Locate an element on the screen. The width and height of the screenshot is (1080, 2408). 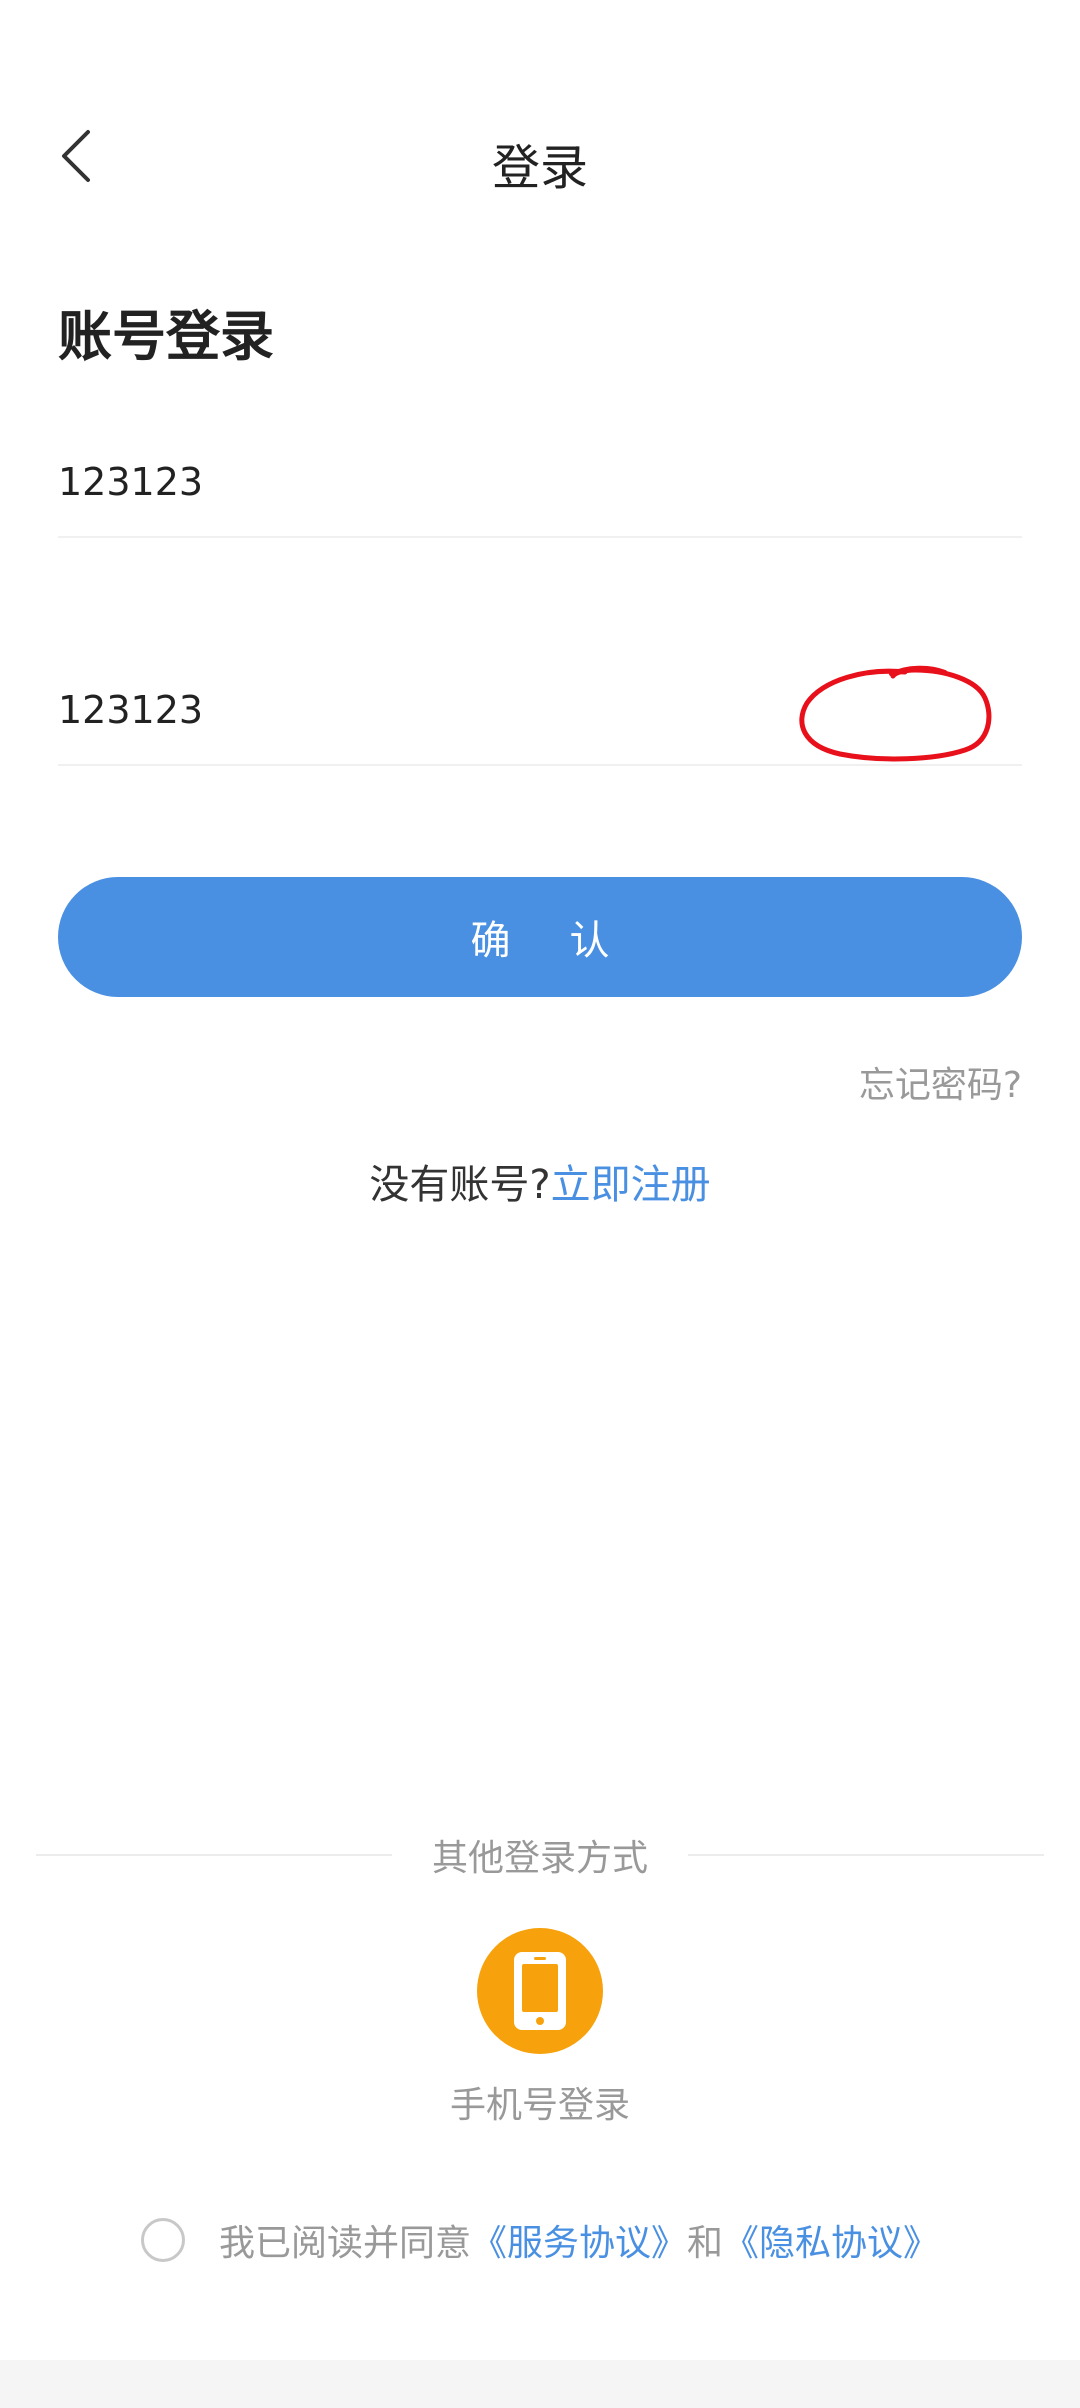
other-login-label: 其他登录方式 is located at coordinates (540, 1858).